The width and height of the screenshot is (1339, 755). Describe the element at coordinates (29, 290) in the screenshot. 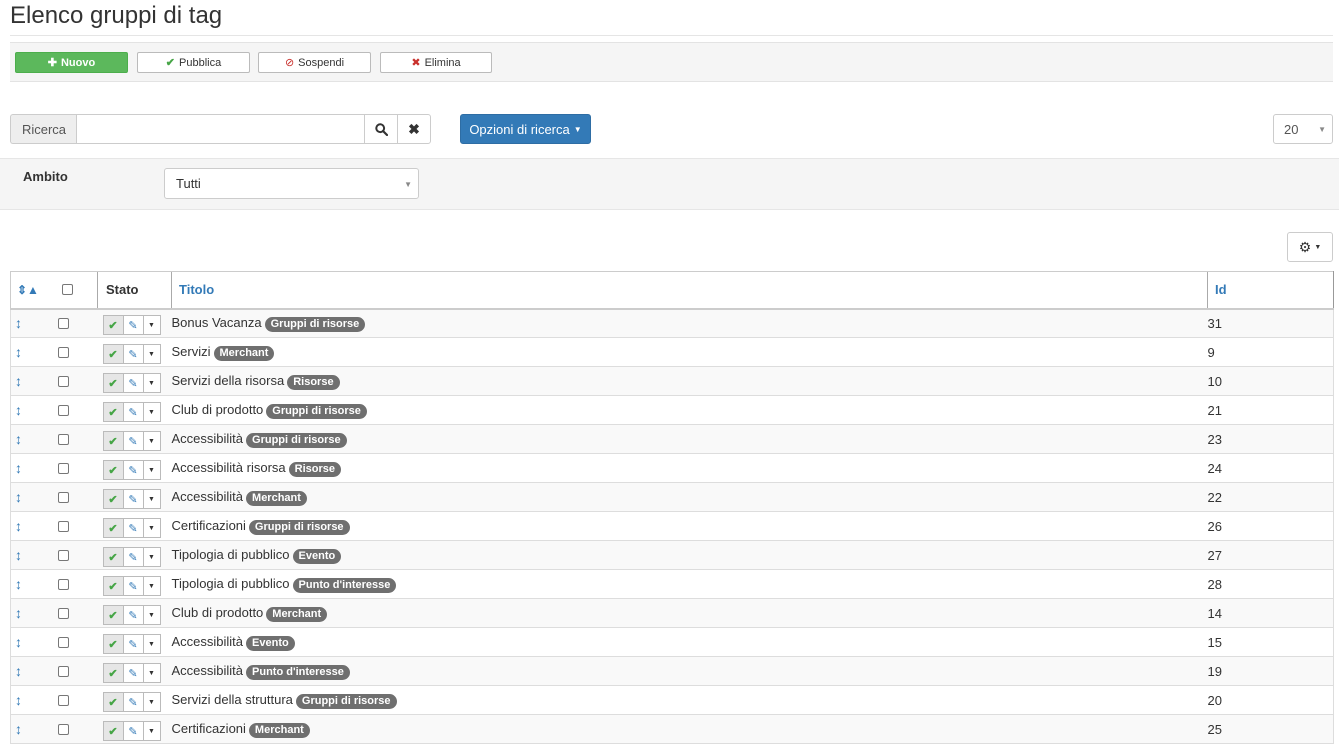

I see `ordering-header: ⇕▲` at that location.